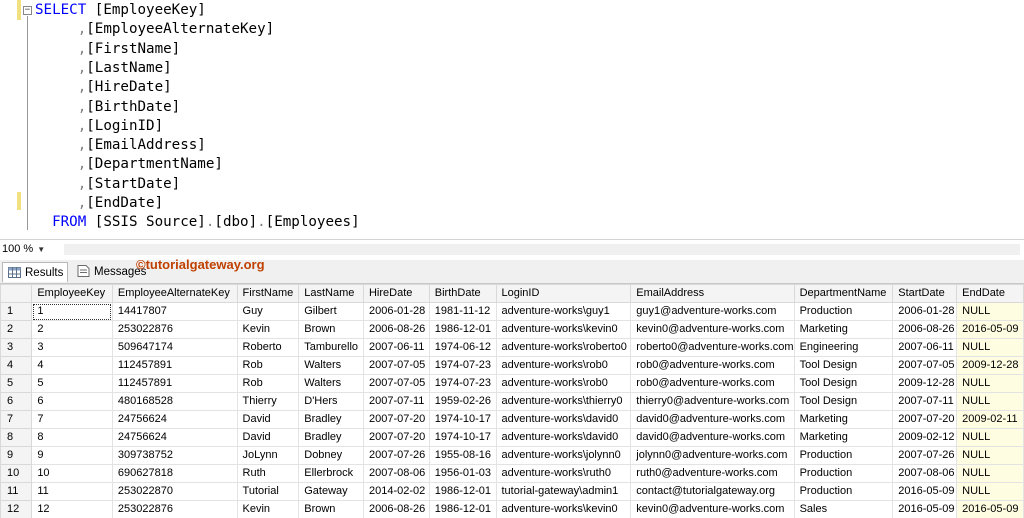 This screenshot has width=1024, height=518. Describe the element at coordinates (712, 329) in the screenshot. I see `grid-cell: kevin0@adventure-works.com` at that location.